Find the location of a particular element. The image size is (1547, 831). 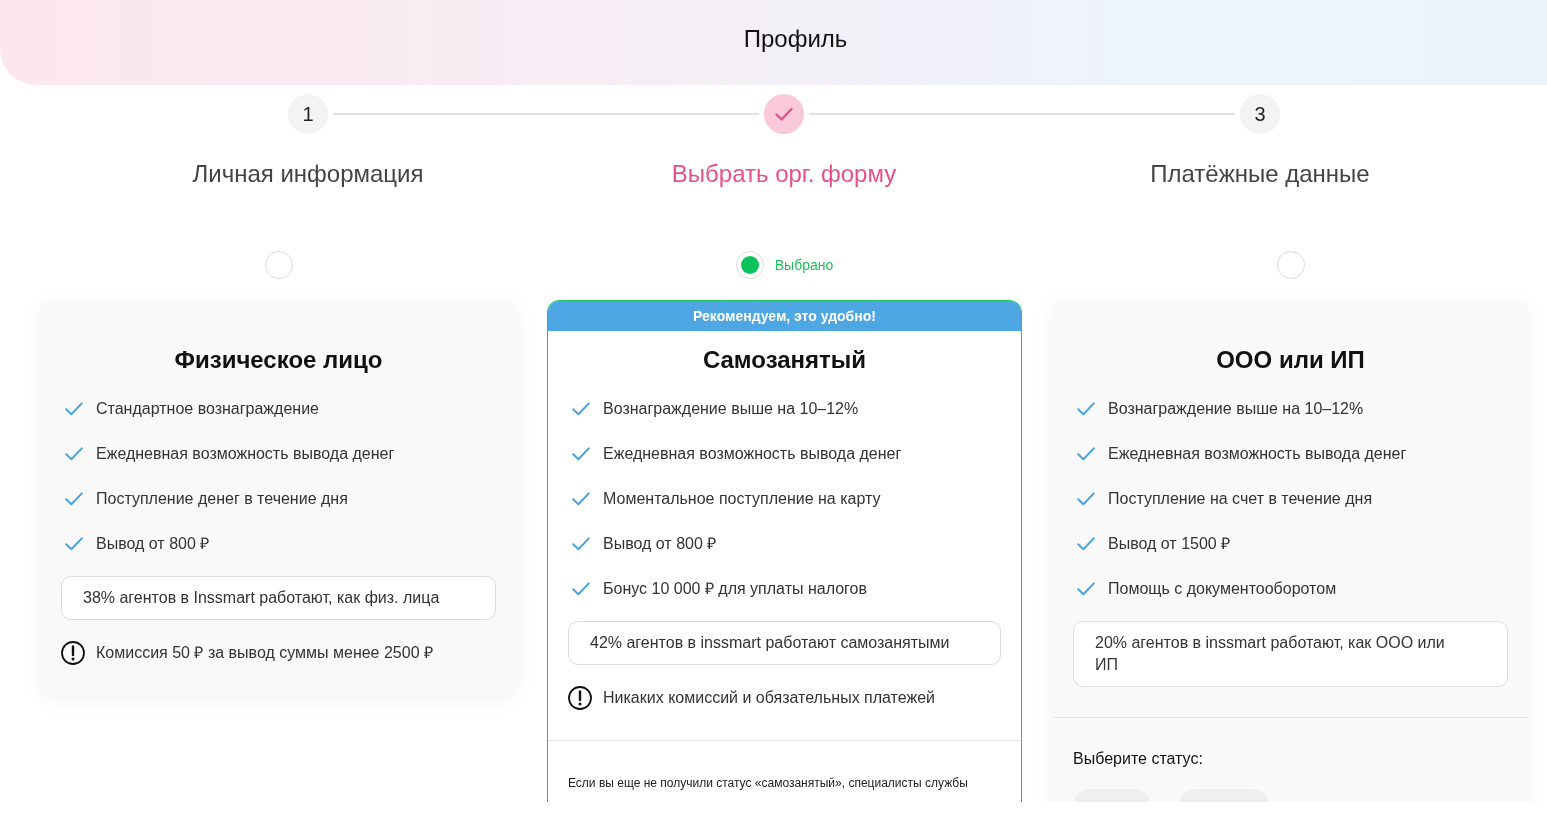

feature-text: Моментальное поступление на карту is located at coordinates (742, 499).